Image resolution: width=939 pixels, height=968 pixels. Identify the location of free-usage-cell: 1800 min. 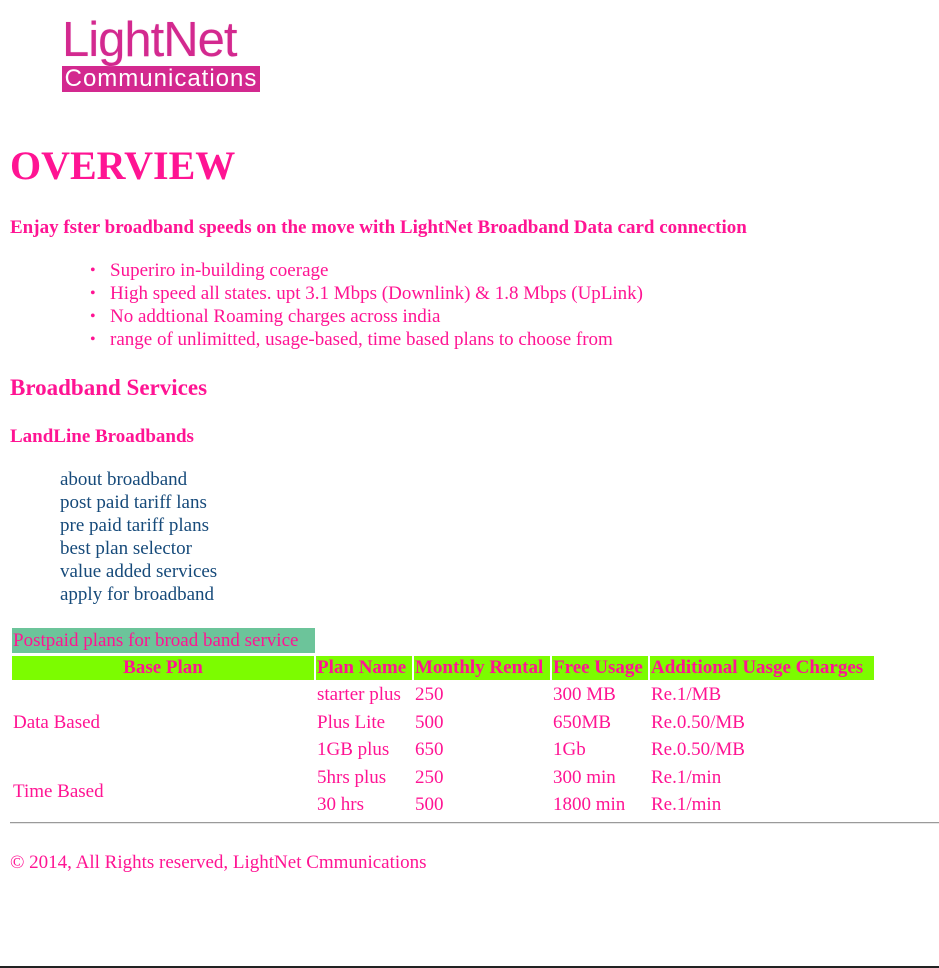
(589, 805).